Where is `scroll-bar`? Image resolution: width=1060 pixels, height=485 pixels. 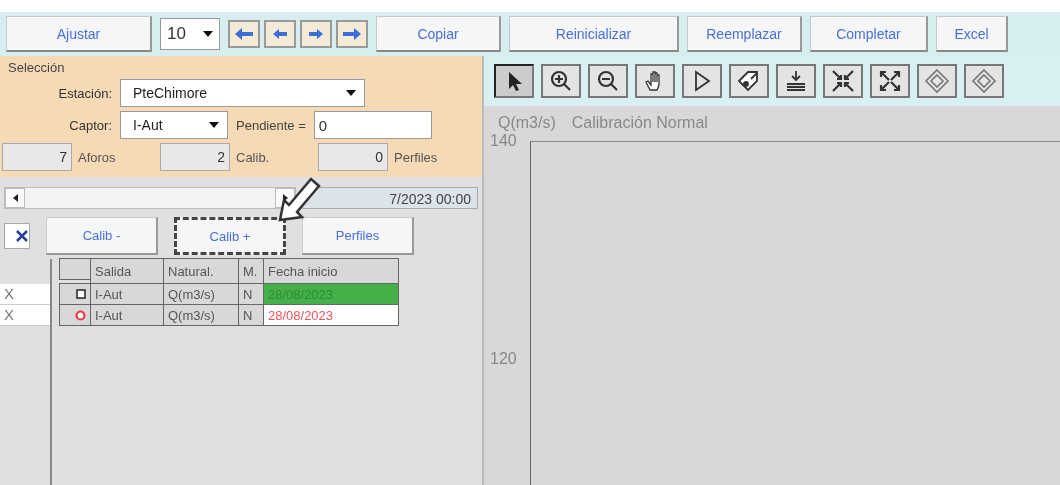
scroll-bar is located at coordinates (150, 198).